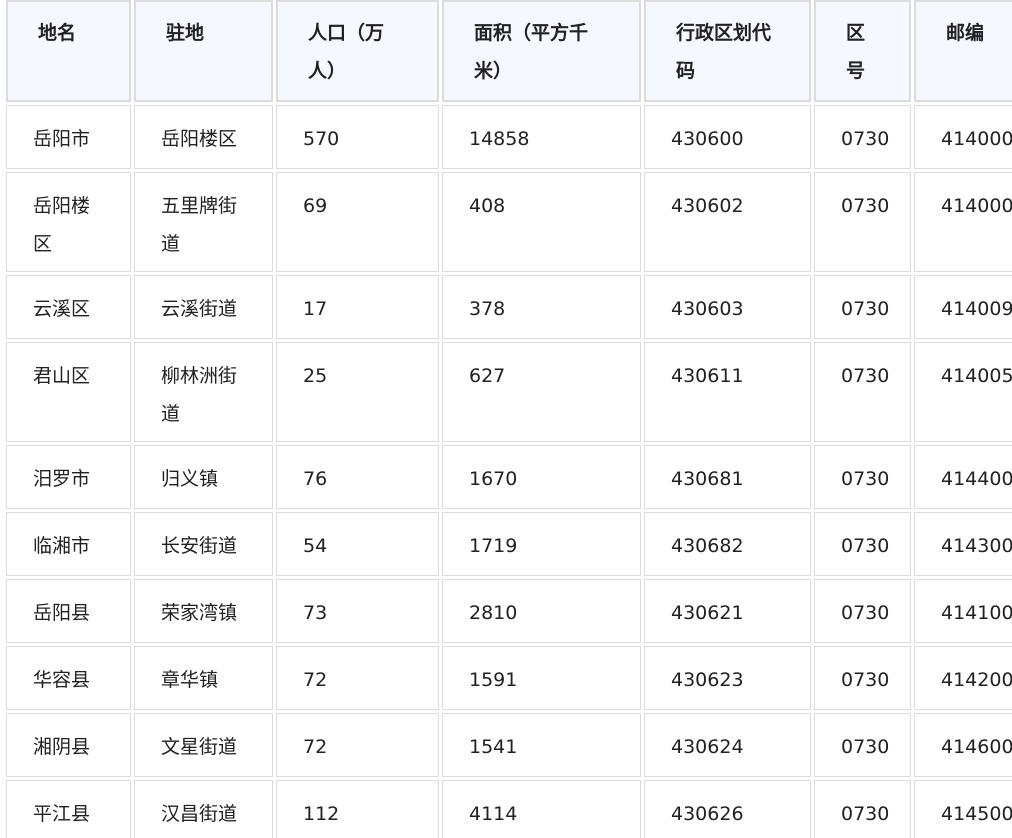  I want to click on cell-seat: 汉昌街道, so click(203, 809).